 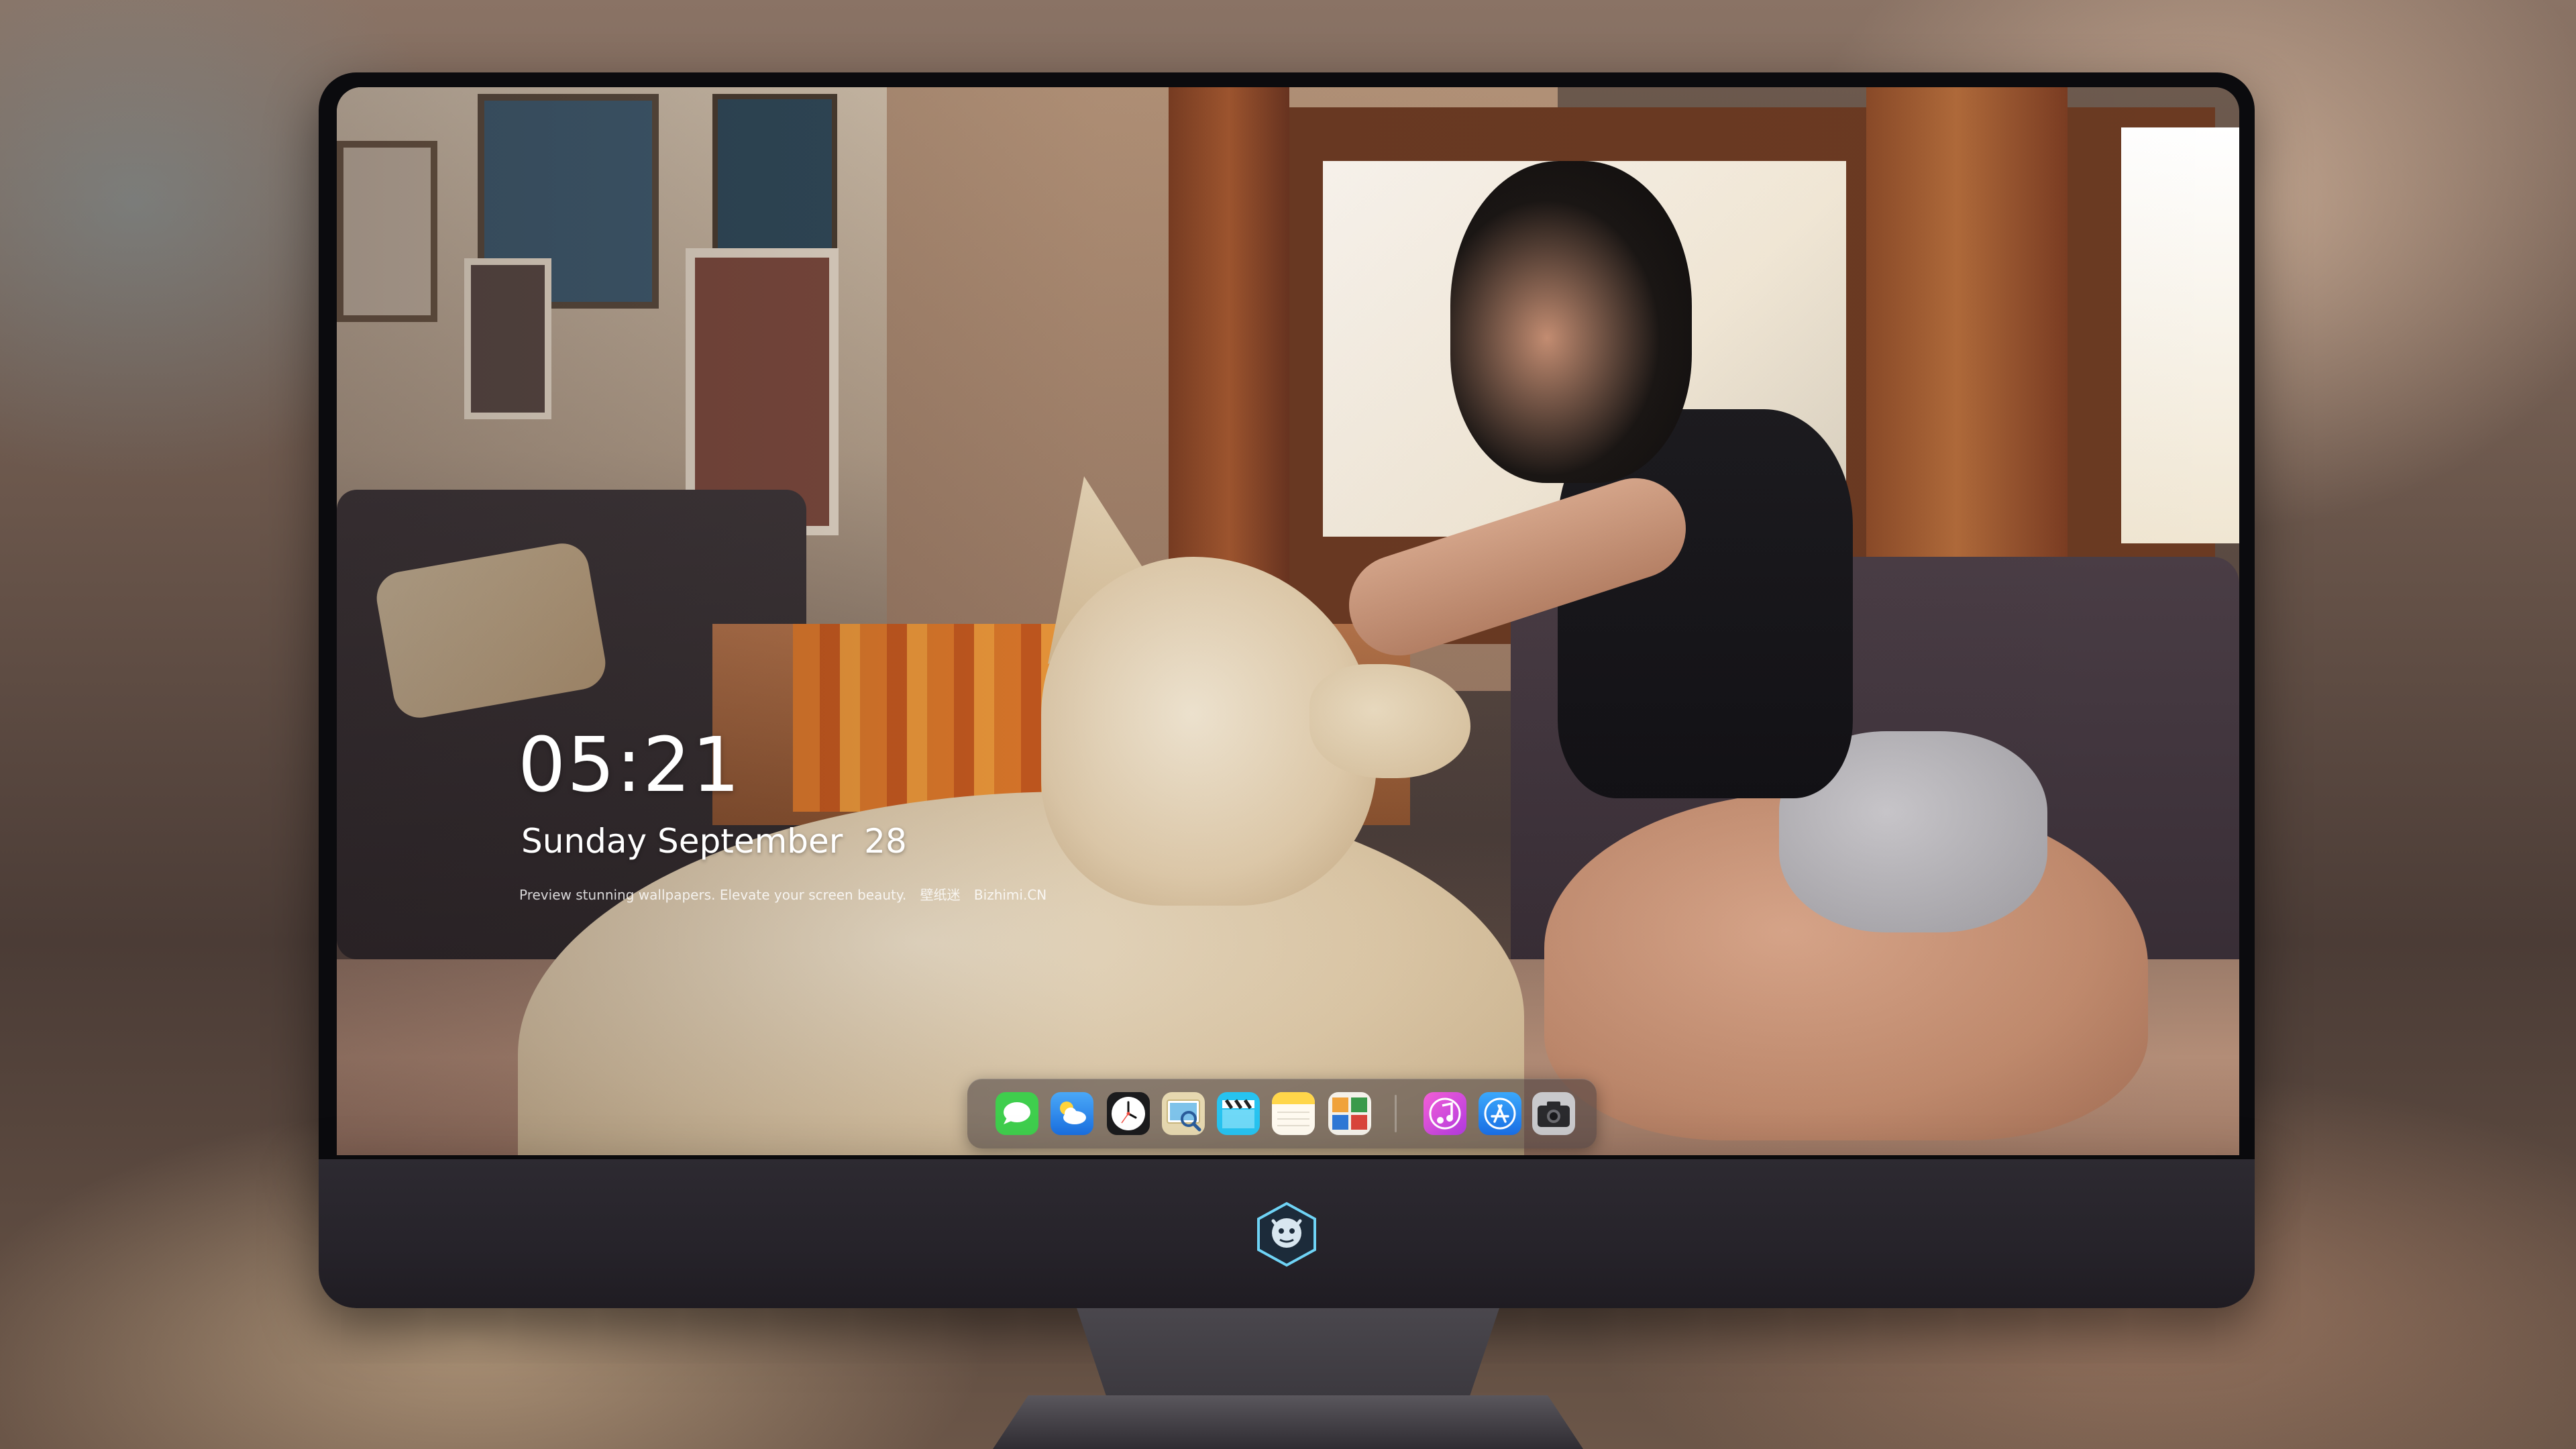 I want to click on tagline-brand-cn: 壁纸迷, so click(x=940, y=895).